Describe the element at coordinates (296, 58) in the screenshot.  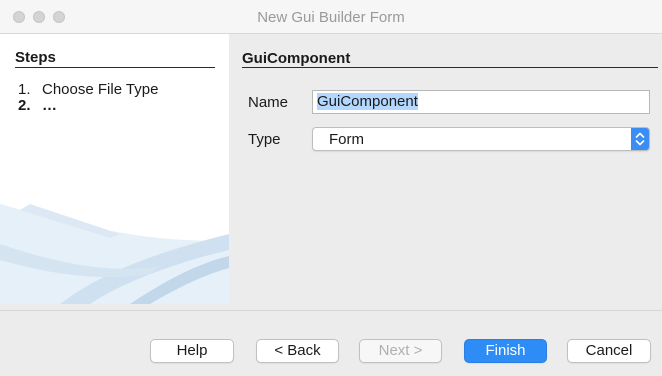
I see `panel-heading: GuiComponent` at that location.